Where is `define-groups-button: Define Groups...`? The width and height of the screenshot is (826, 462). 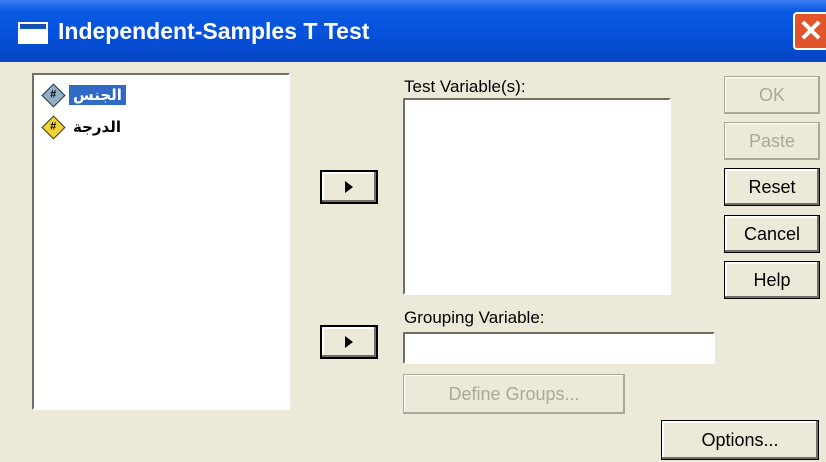
define-groups-button: Define Groups... is located at coordinates (514, 394).